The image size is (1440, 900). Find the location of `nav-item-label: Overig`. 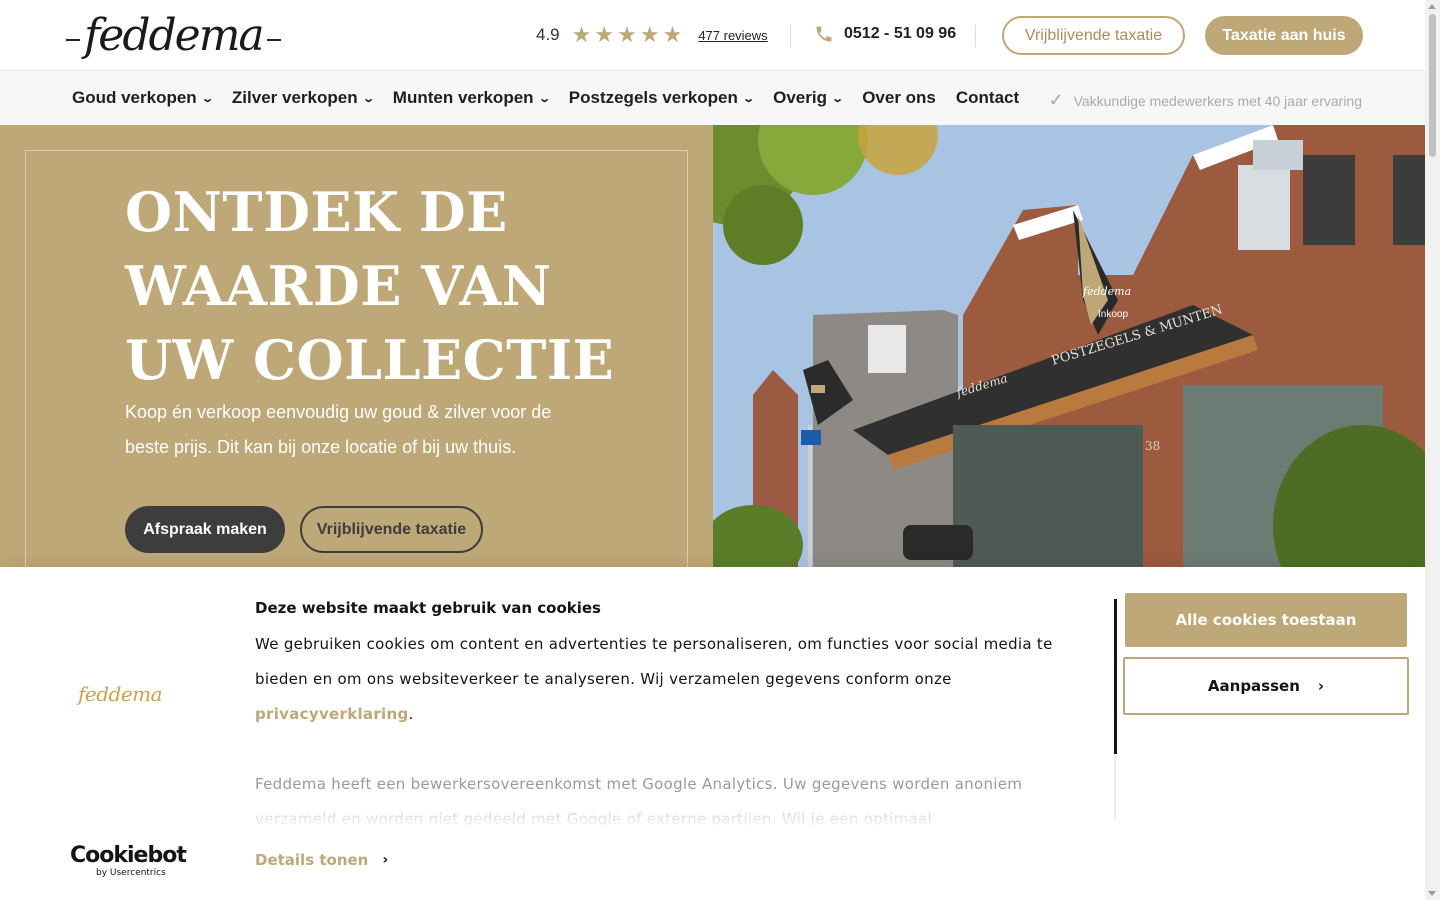

nav-item-label: Overig is located at coordinates (800, 97).